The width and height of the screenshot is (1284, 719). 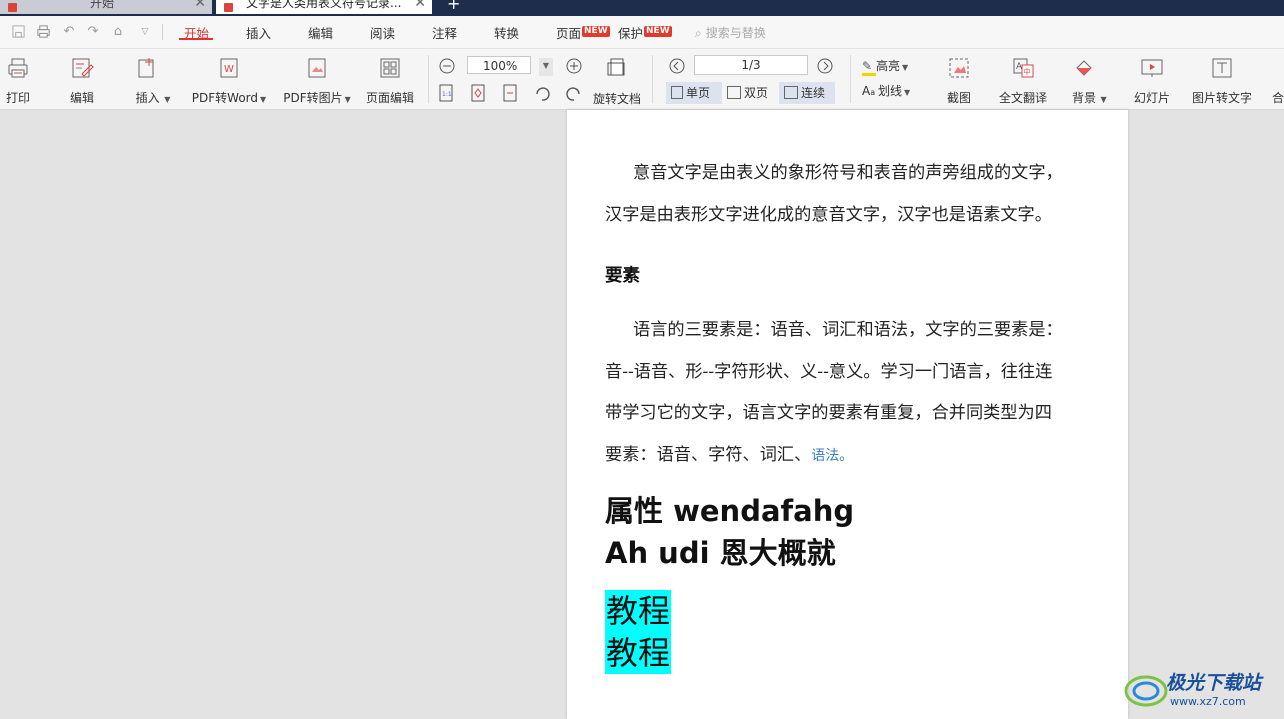 What do you see at coordinates (735, 33) in the screenshot?
I see `search-placeholder: 搜索与替换` at bounding box center [735, 33].